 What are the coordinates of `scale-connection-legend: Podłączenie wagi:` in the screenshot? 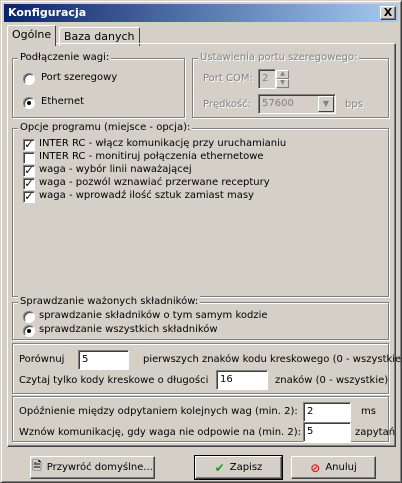 It's located at (65, 57).